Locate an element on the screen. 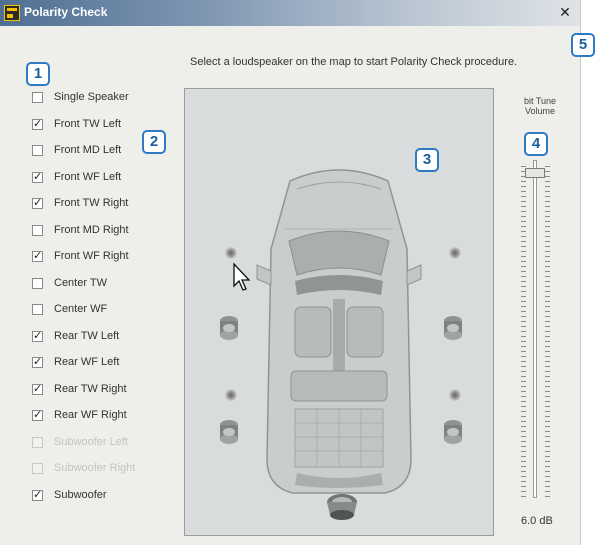 The height and width of the screenshot is (545, 597). speaker-checkbox-item: ✓ Rear WF Left is located at coordinates (102, 363).